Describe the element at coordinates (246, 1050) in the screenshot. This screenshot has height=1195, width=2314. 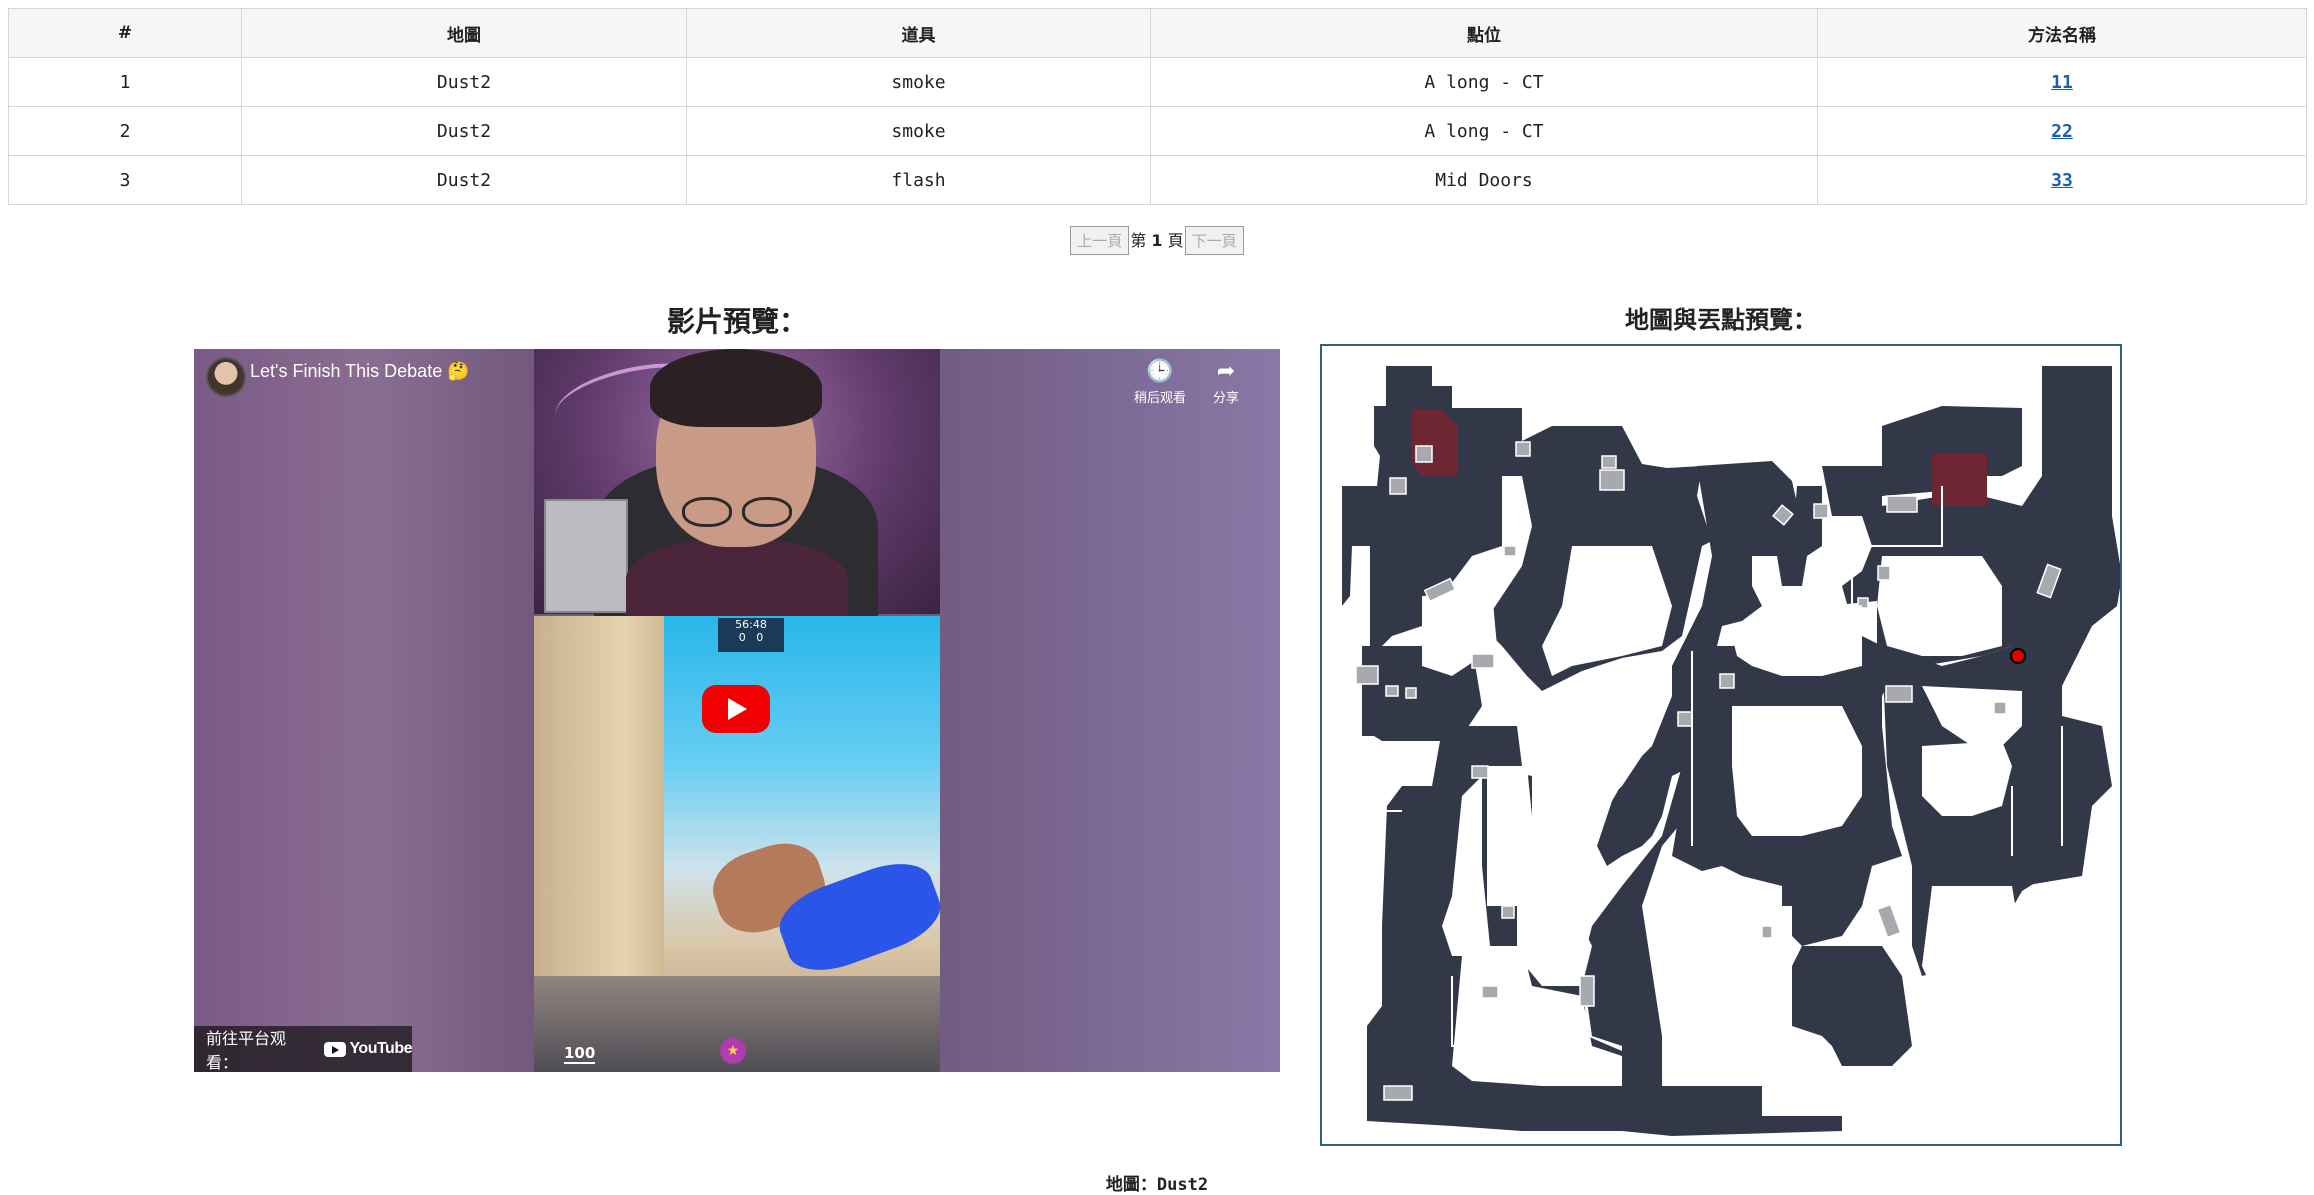
I see `watch-on-label: 前往平台观看：` at that location.